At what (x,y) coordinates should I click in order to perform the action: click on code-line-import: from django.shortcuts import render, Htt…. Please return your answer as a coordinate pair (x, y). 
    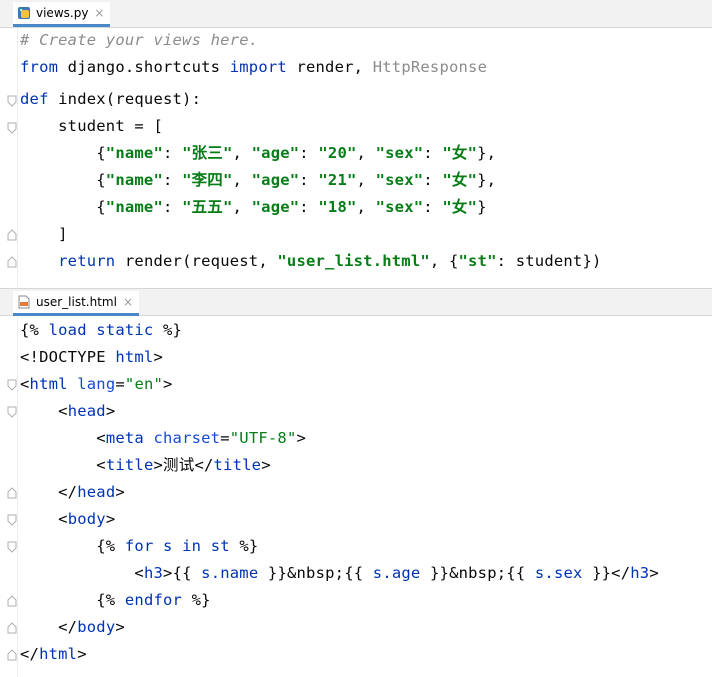
    Looking at the image, I should click on (254, 67).